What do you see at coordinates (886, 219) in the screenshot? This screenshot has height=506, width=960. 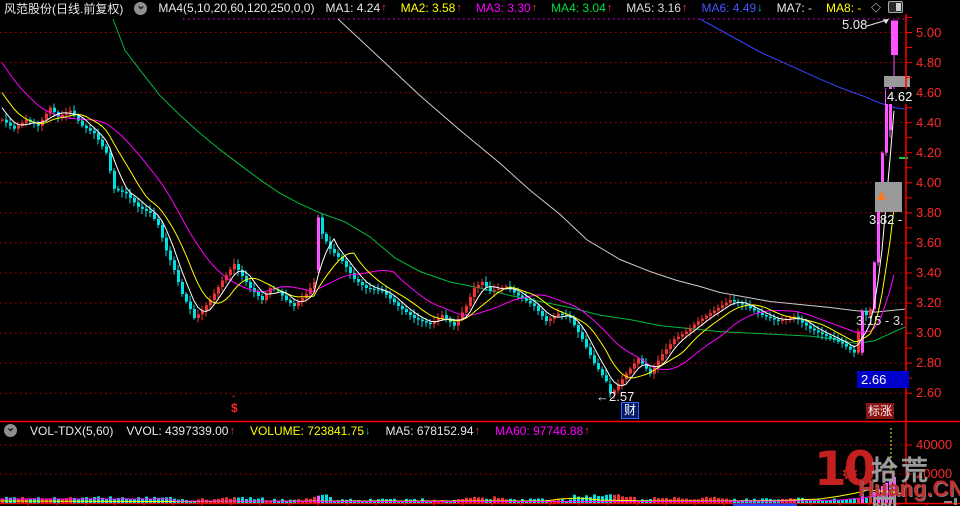 I see `price-level-label-382: 3.82 -` at bounding box center [886, 219].